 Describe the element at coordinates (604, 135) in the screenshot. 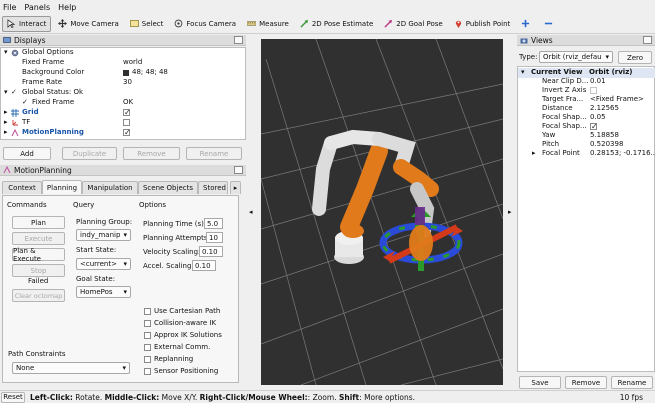

I see `yaw-value: 5.18858` at that location.